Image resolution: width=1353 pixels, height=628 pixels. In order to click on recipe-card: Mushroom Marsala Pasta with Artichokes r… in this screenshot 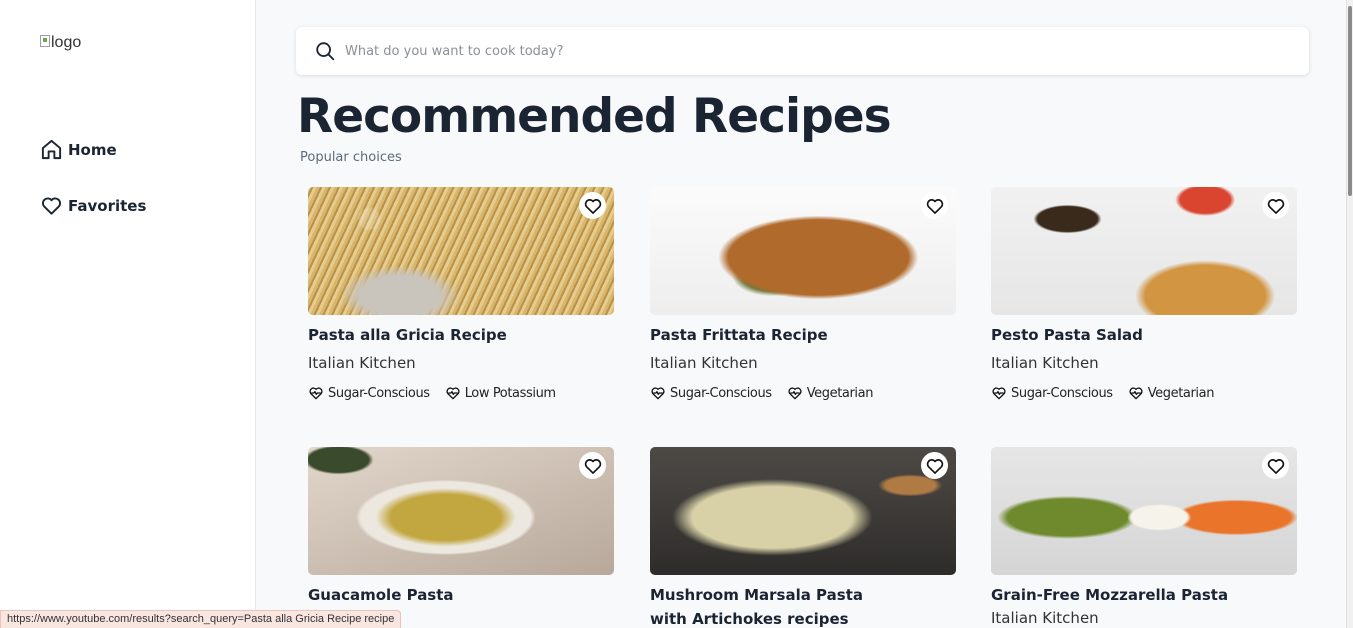, I will do `click(803, 537)`.